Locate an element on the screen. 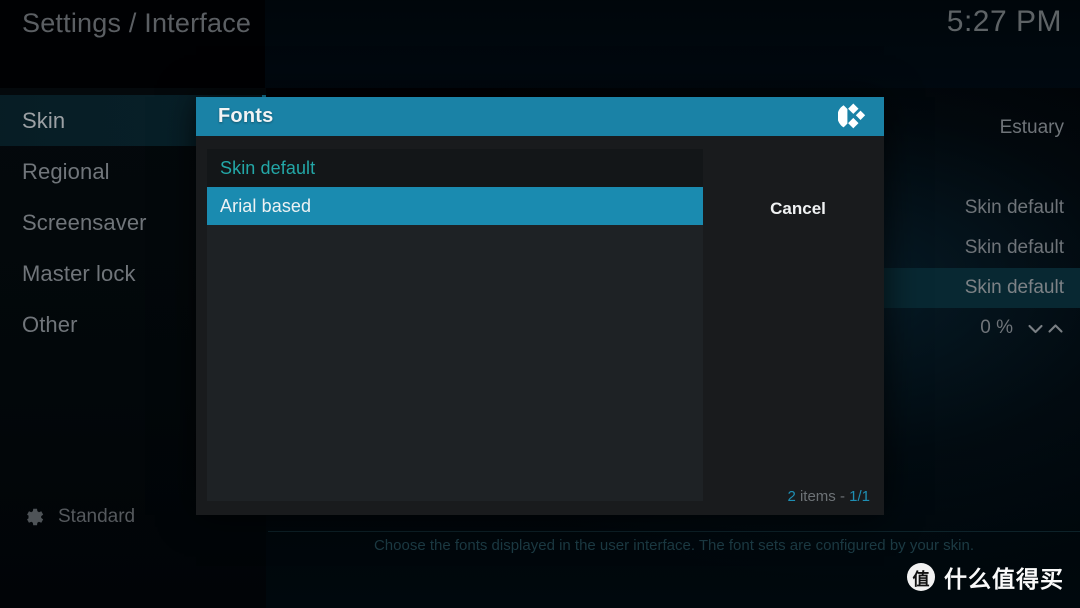  gear-icon is located at coordinates (32, 517).